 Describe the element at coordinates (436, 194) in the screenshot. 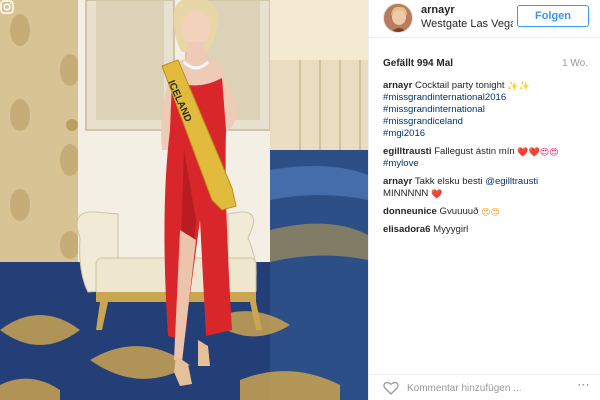

I see `heart-emoji: ❤️` at that location.